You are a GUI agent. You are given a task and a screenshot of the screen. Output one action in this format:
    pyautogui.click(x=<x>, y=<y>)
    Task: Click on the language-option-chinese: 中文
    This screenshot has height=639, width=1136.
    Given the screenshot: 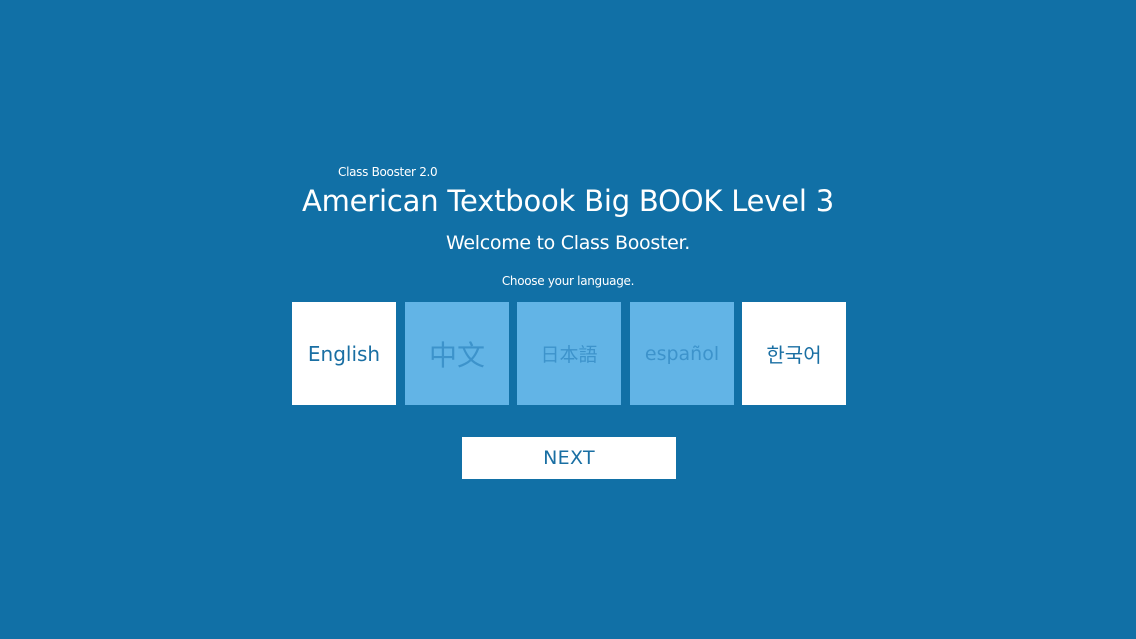 What is the action you would take?
    pyautogui.click(x=457, y=353)
    